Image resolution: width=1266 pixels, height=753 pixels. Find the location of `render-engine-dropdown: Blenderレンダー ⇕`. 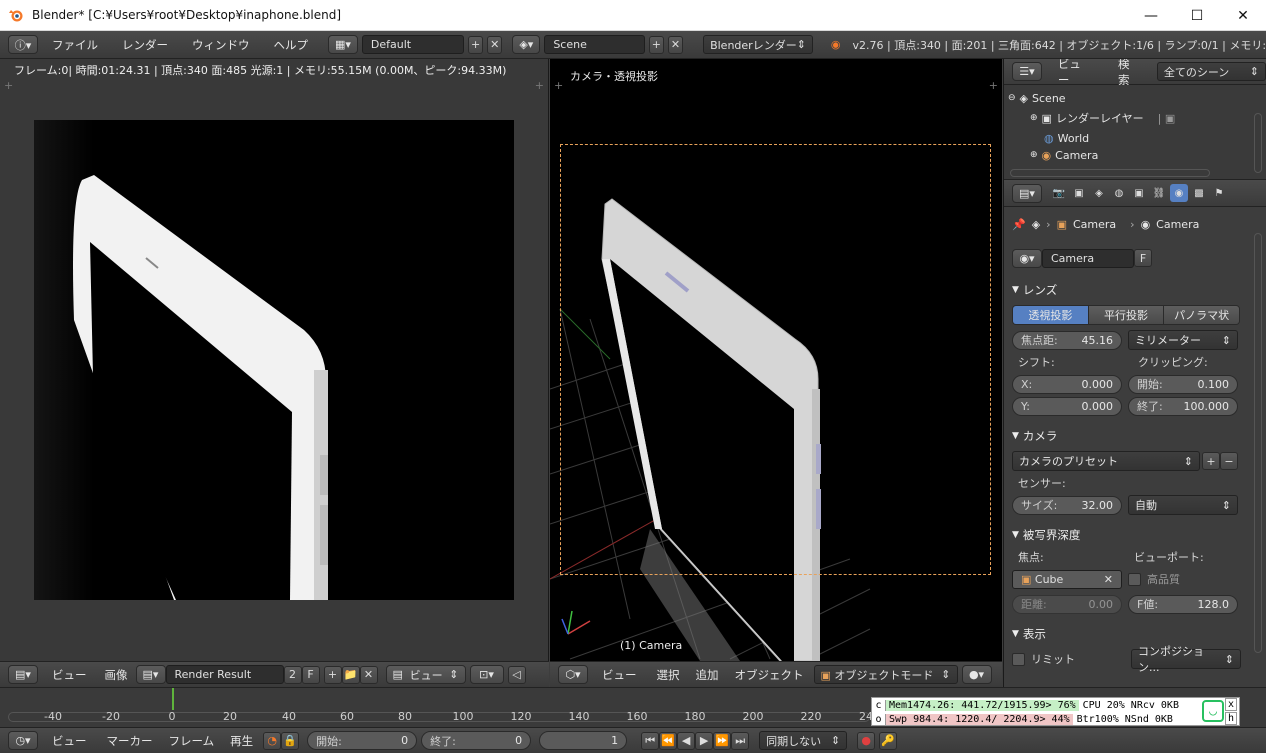

render-engine-dropdown: Blenderレンダー ⇕ is located at coordinates (758, 44).